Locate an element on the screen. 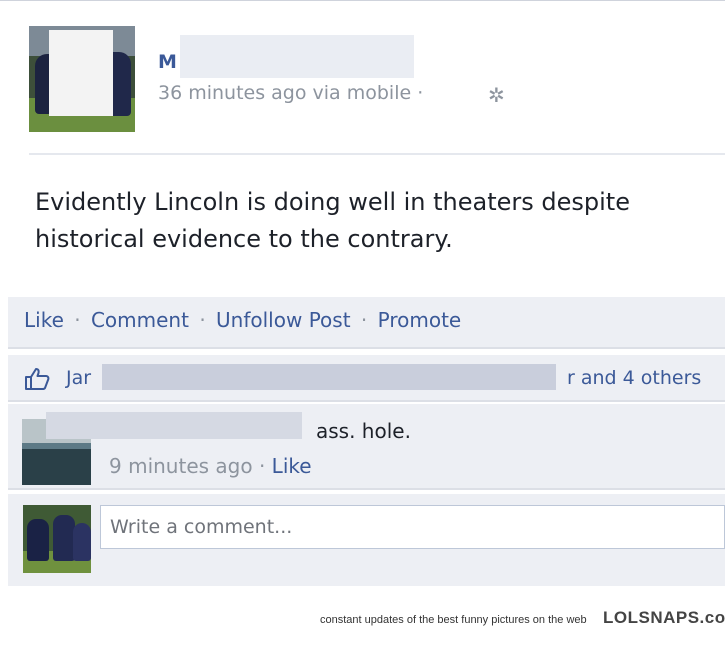 The height and width of the screenshot is (646, 725). author-name: M is located at coordinates (167, 62).